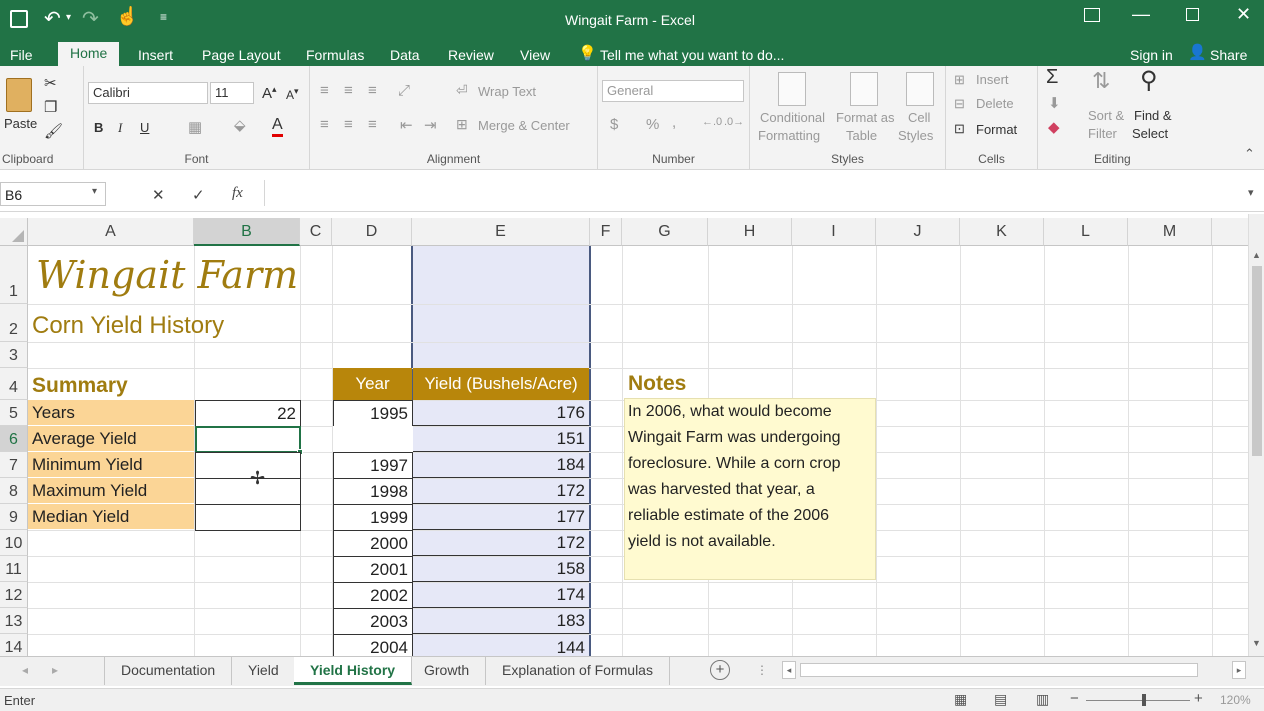 Image resolution: width=1264 pixels, height=711 pixels. What do you see at coordinates (501, 439) in the screenshot?
I see `table-yield: 151` at bounding box center [501, 439].